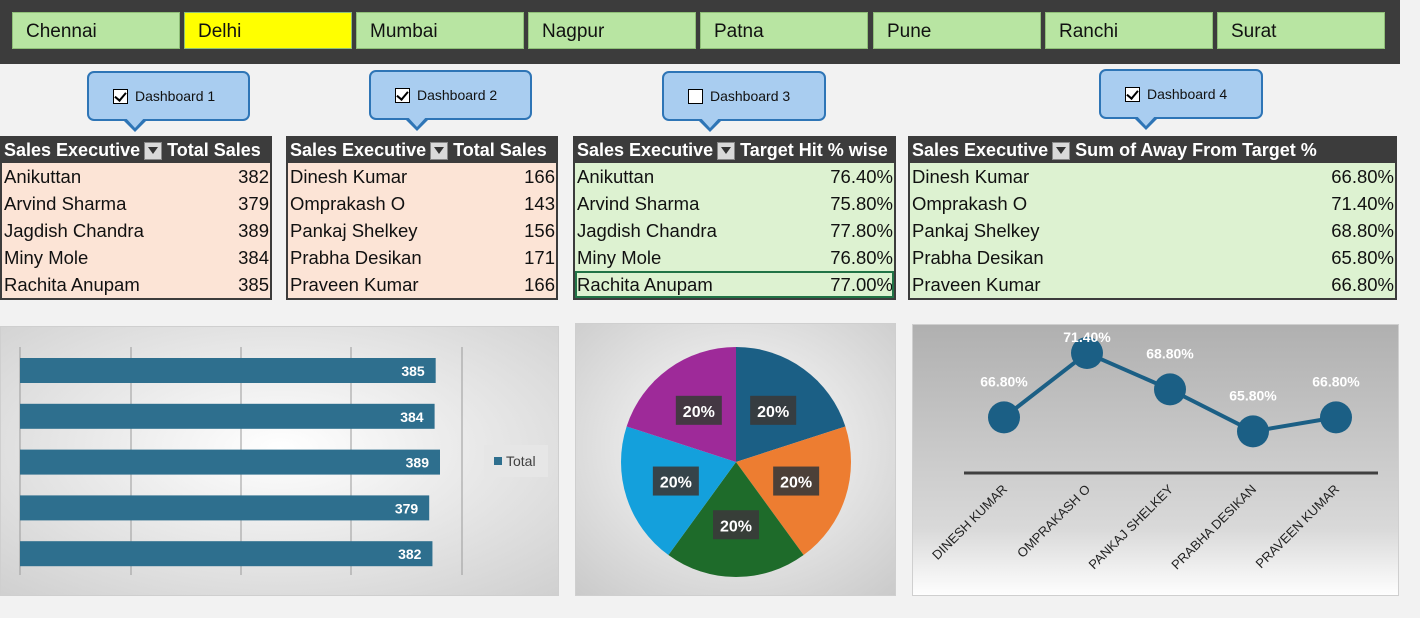  I want to click on table-row: Jagdish Chandra 77.80%, so click(734, 230).